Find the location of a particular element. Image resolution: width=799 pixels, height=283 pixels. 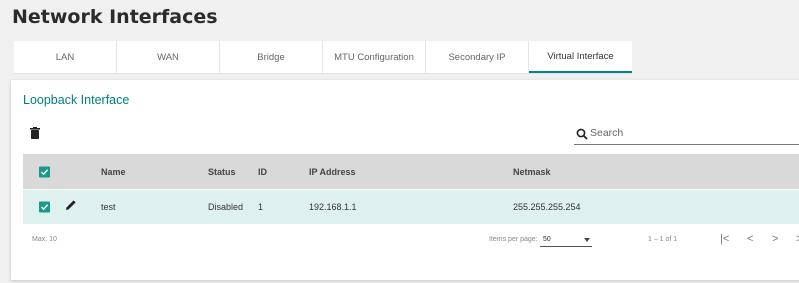

items-per-page-select: 50 is located at coordinates (566, 239).